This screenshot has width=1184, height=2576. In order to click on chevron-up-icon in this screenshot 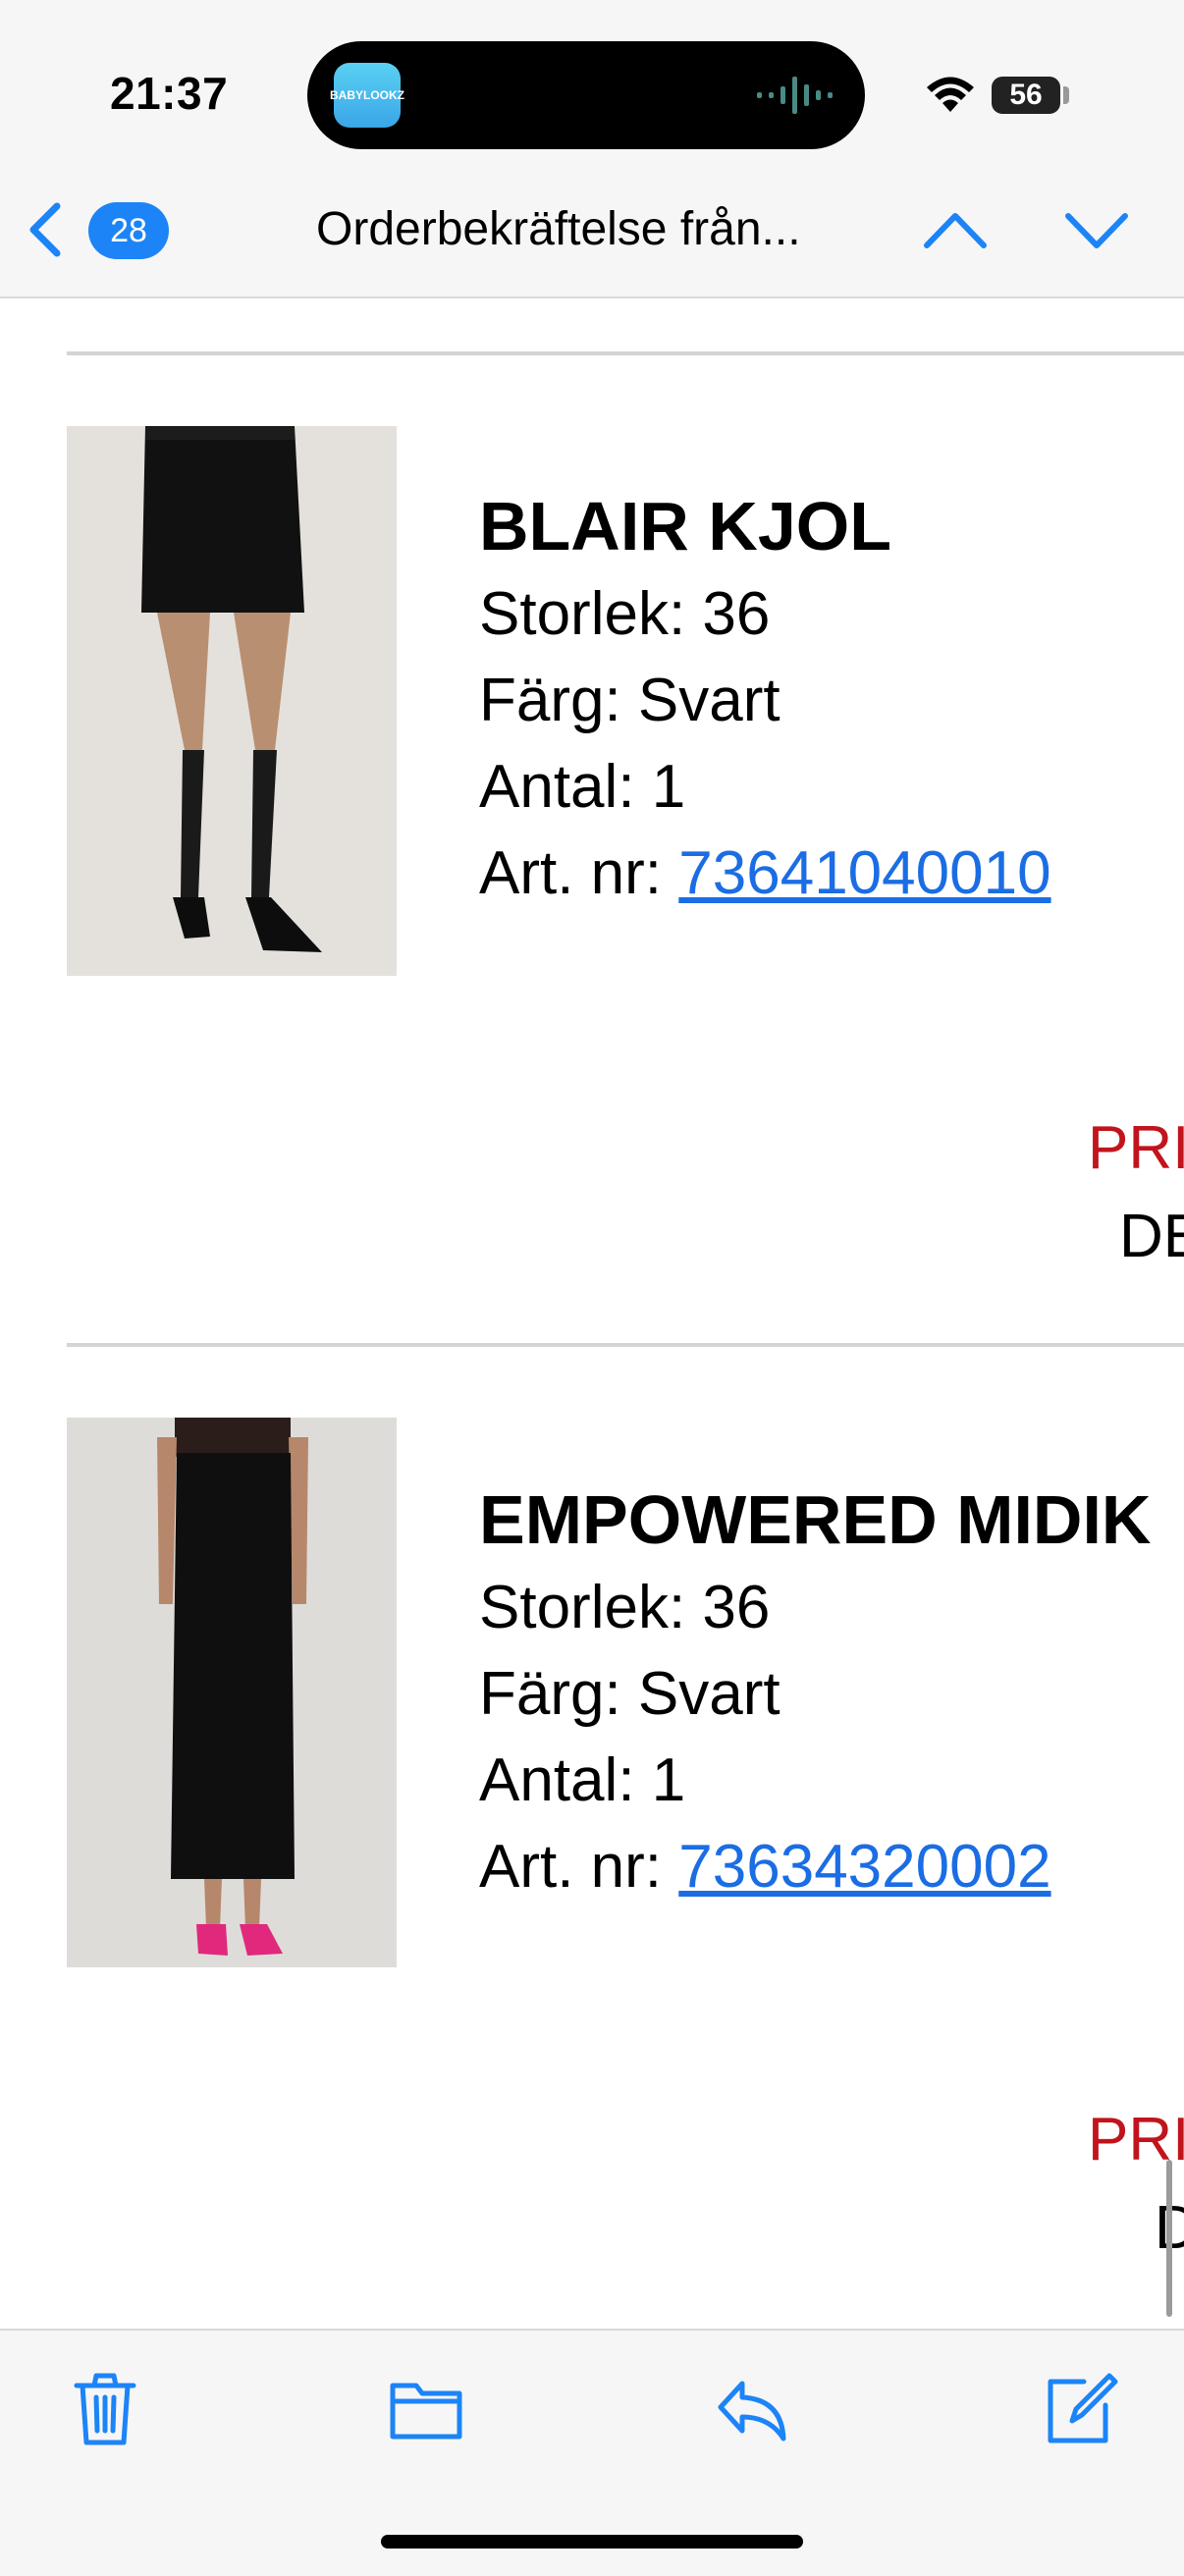, I will do `click(955, 230)`.